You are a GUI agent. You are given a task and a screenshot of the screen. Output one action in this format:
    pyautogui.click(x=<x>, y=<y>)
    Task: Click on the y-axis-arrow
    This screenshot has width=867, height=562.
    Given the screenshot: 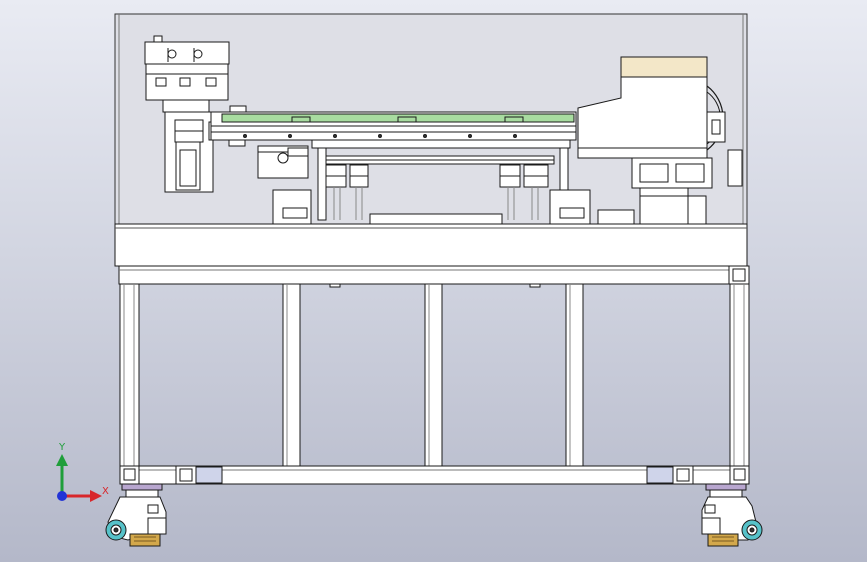 What is the action you would take?
    pyautogui.click(x=62, y=460)
    